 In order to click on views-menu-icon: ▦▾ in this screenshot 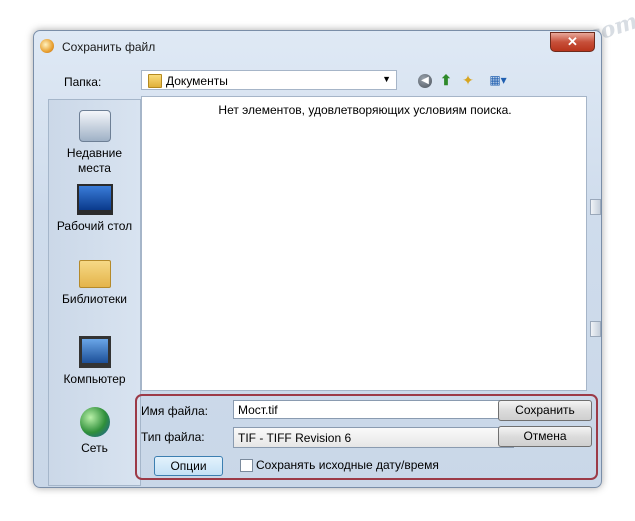, I will do `click(498, 80)`.